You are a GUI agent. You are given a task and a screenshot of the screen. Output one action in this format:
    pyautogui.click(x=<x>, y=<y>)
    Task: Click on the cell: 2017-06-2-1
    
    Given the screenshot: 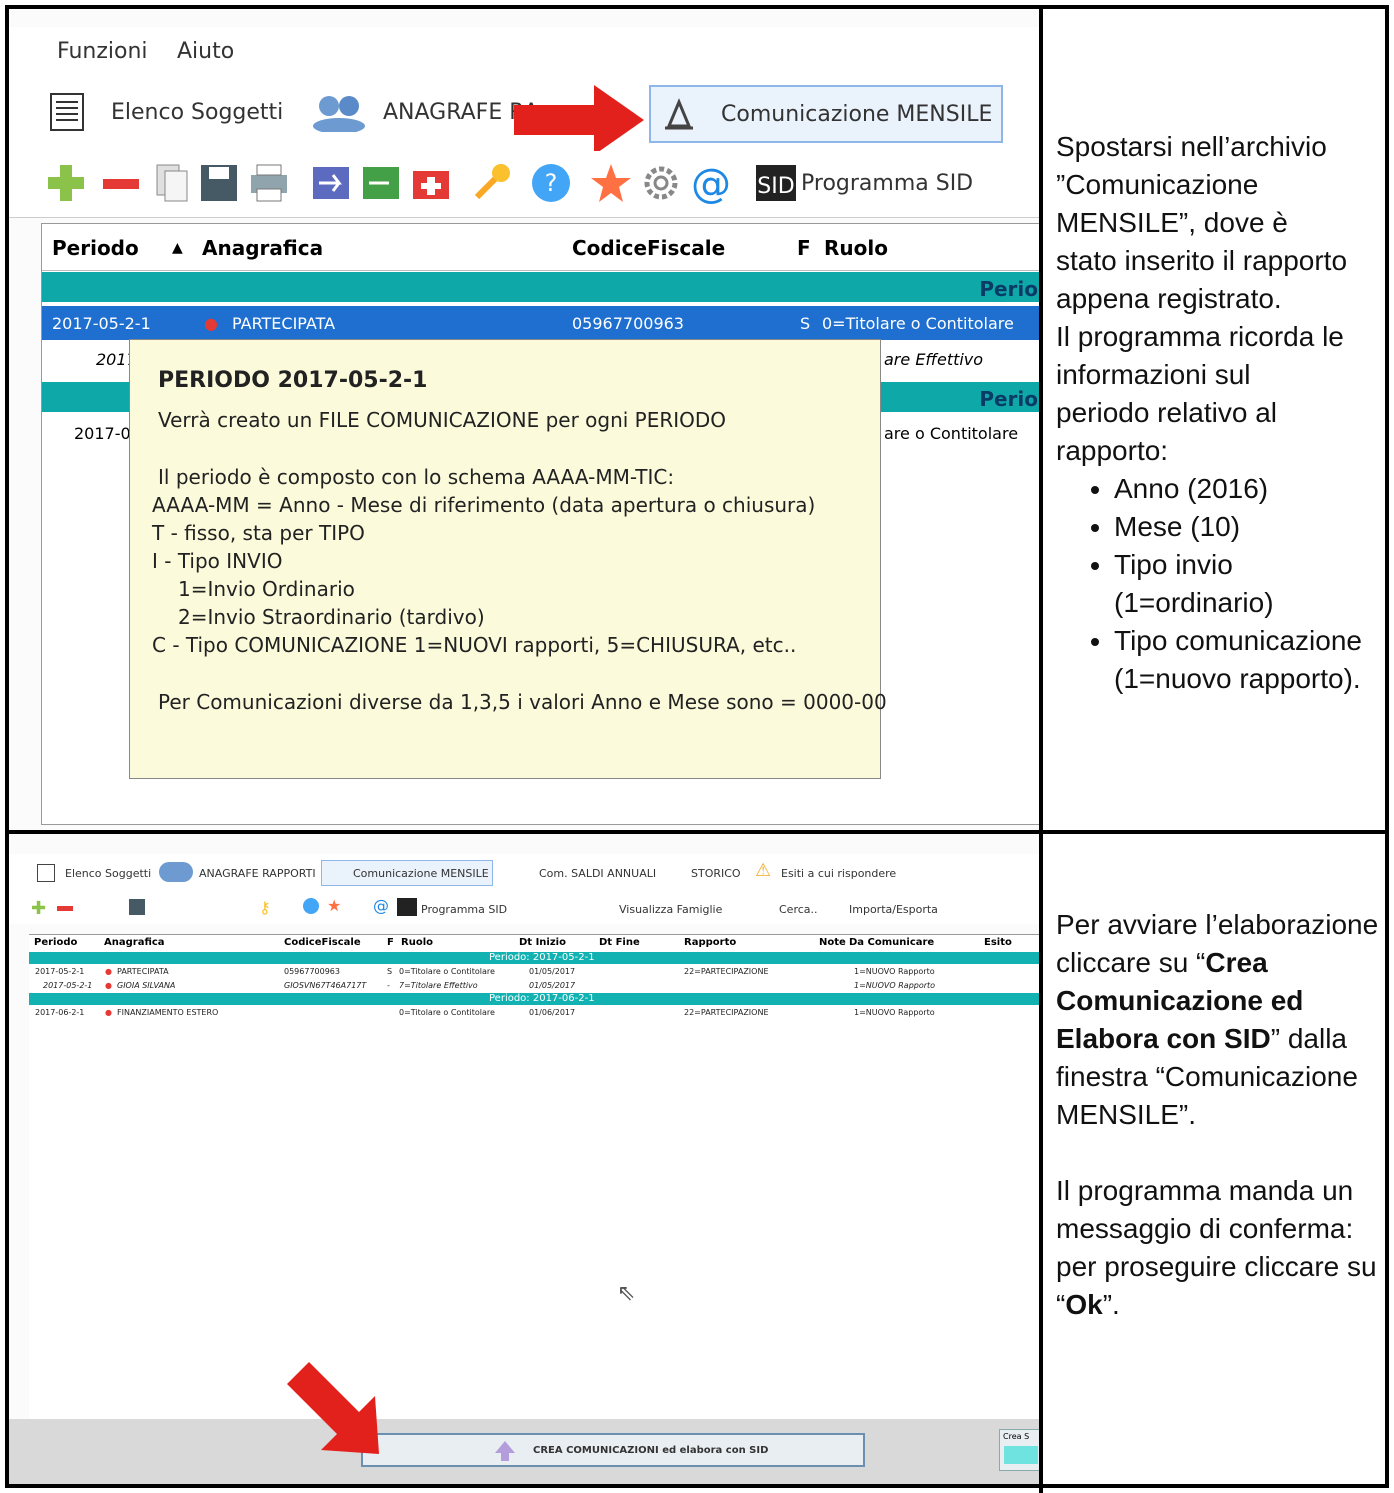 What is the action you would take?
    pyautogui.click(x=60, y=1012)
    